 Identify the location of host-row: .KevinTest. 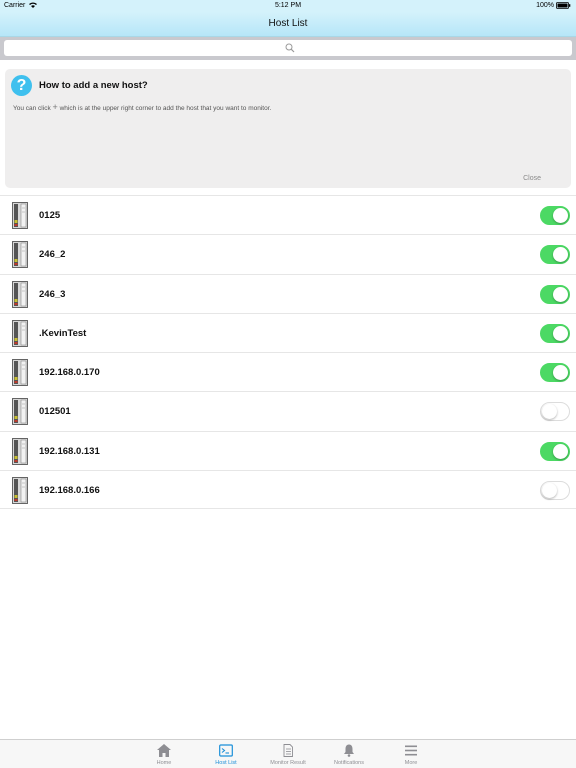
(288, 332).